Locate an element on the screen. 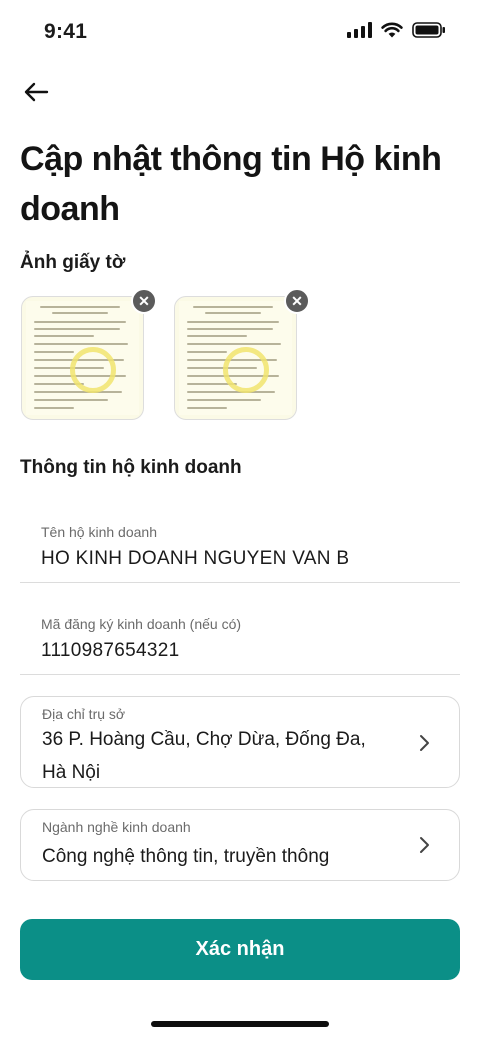 Image resolution: width=480 pixels, height=1039 pixels. business-name-value: HO KINH DOANH NGUYEN VAN B is located at coordinates (195, 559).